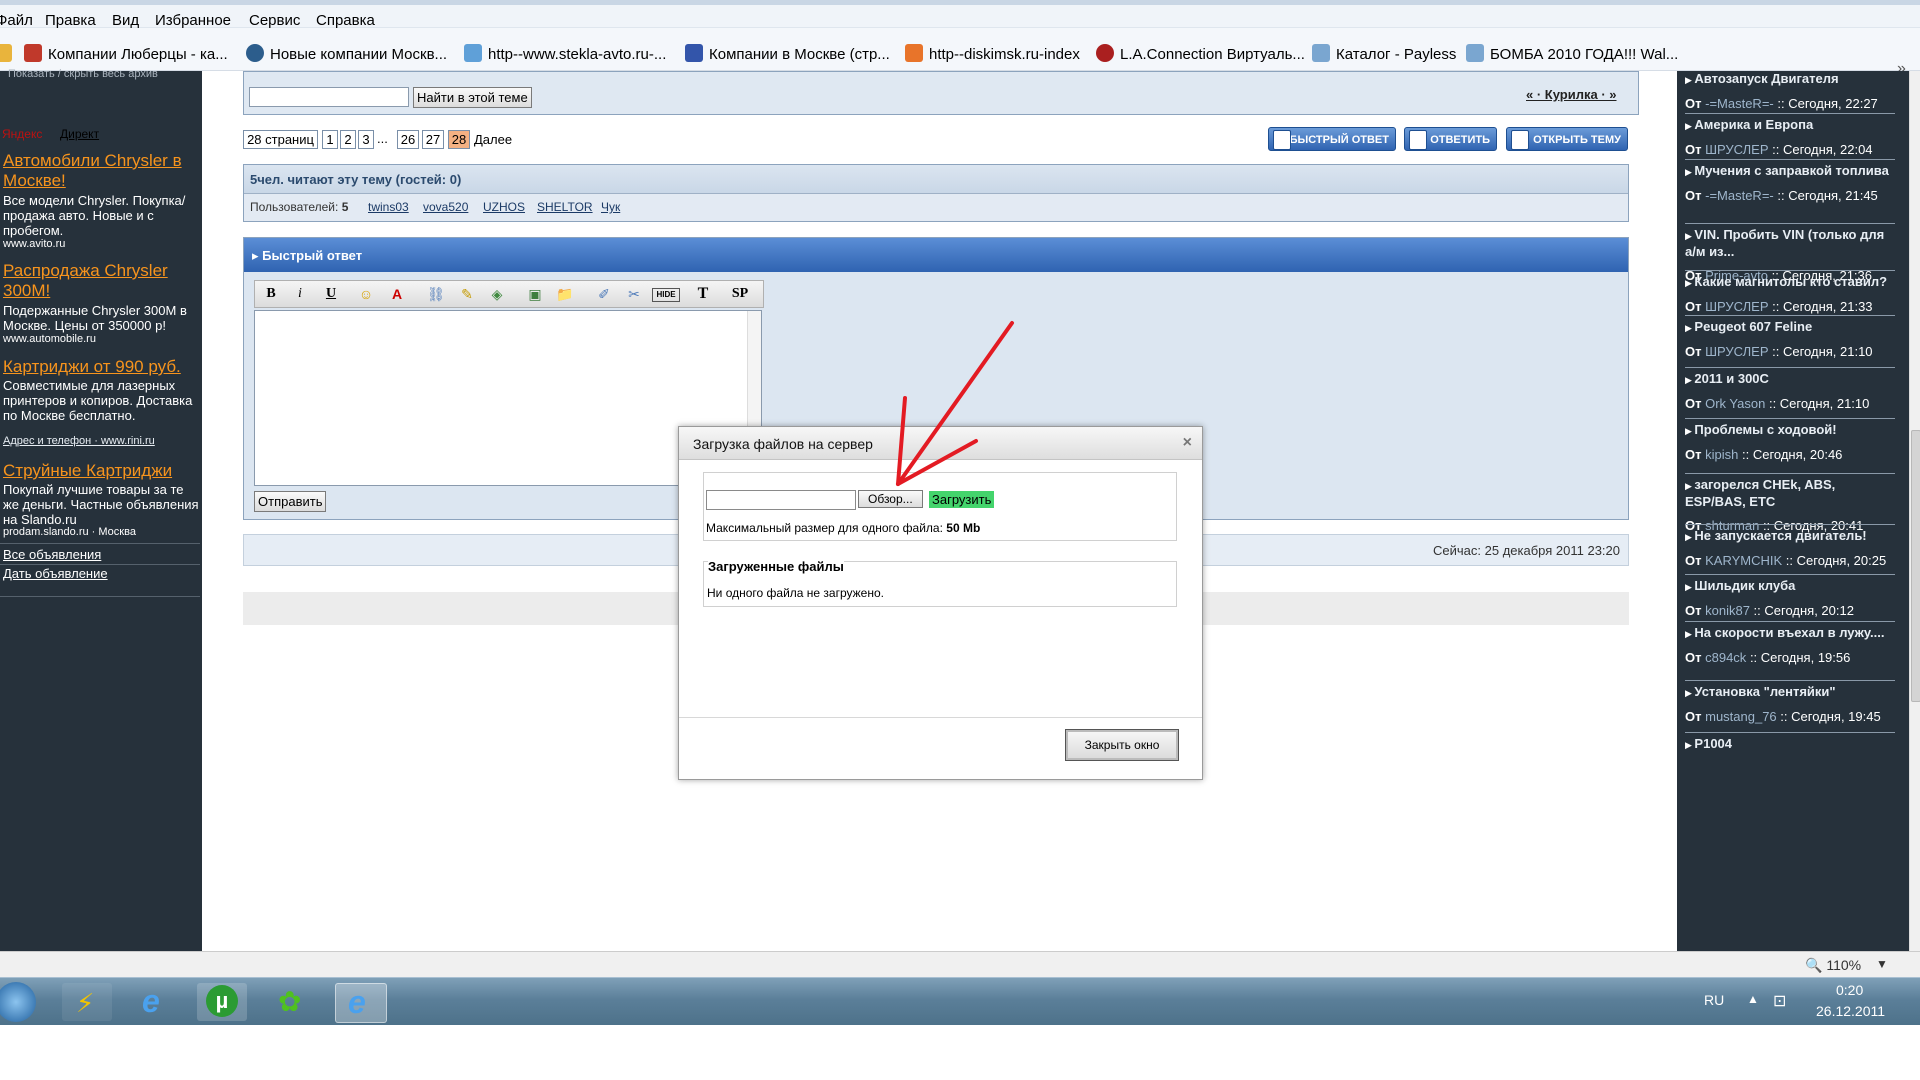  Describe the element at coordinates (1790, 561) in the screenshot. I see `recent-topic-meta: От KARYMCHIK :: Сегодня, 20:25` at that location.